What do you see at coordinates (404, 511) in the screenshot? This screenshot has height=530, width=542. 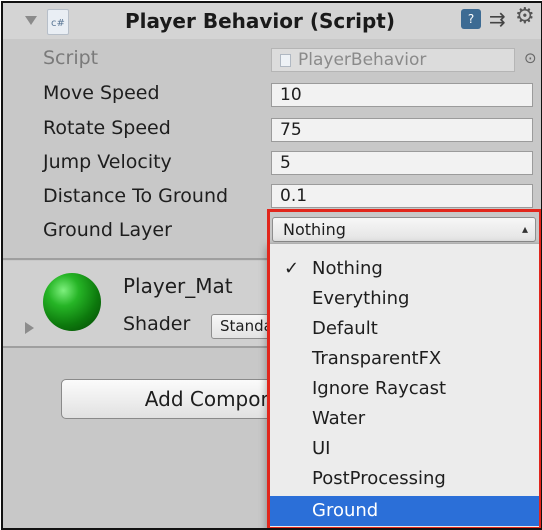 I see `menu-item-ground: Ground` at bounding box center [404, 511].